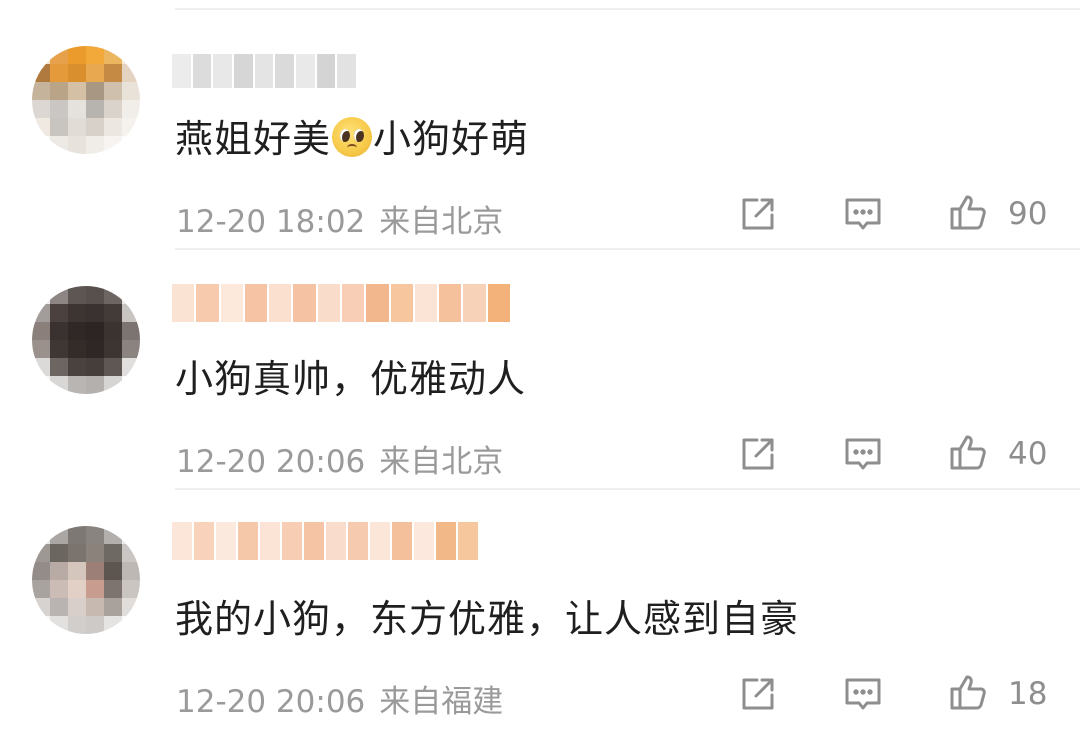 The width and height of the screenshot is (1080, 730). Describe the element at coordinates (451, 139) in the screenshot. I see `comment-text-part: 小狗好萌` at that location.